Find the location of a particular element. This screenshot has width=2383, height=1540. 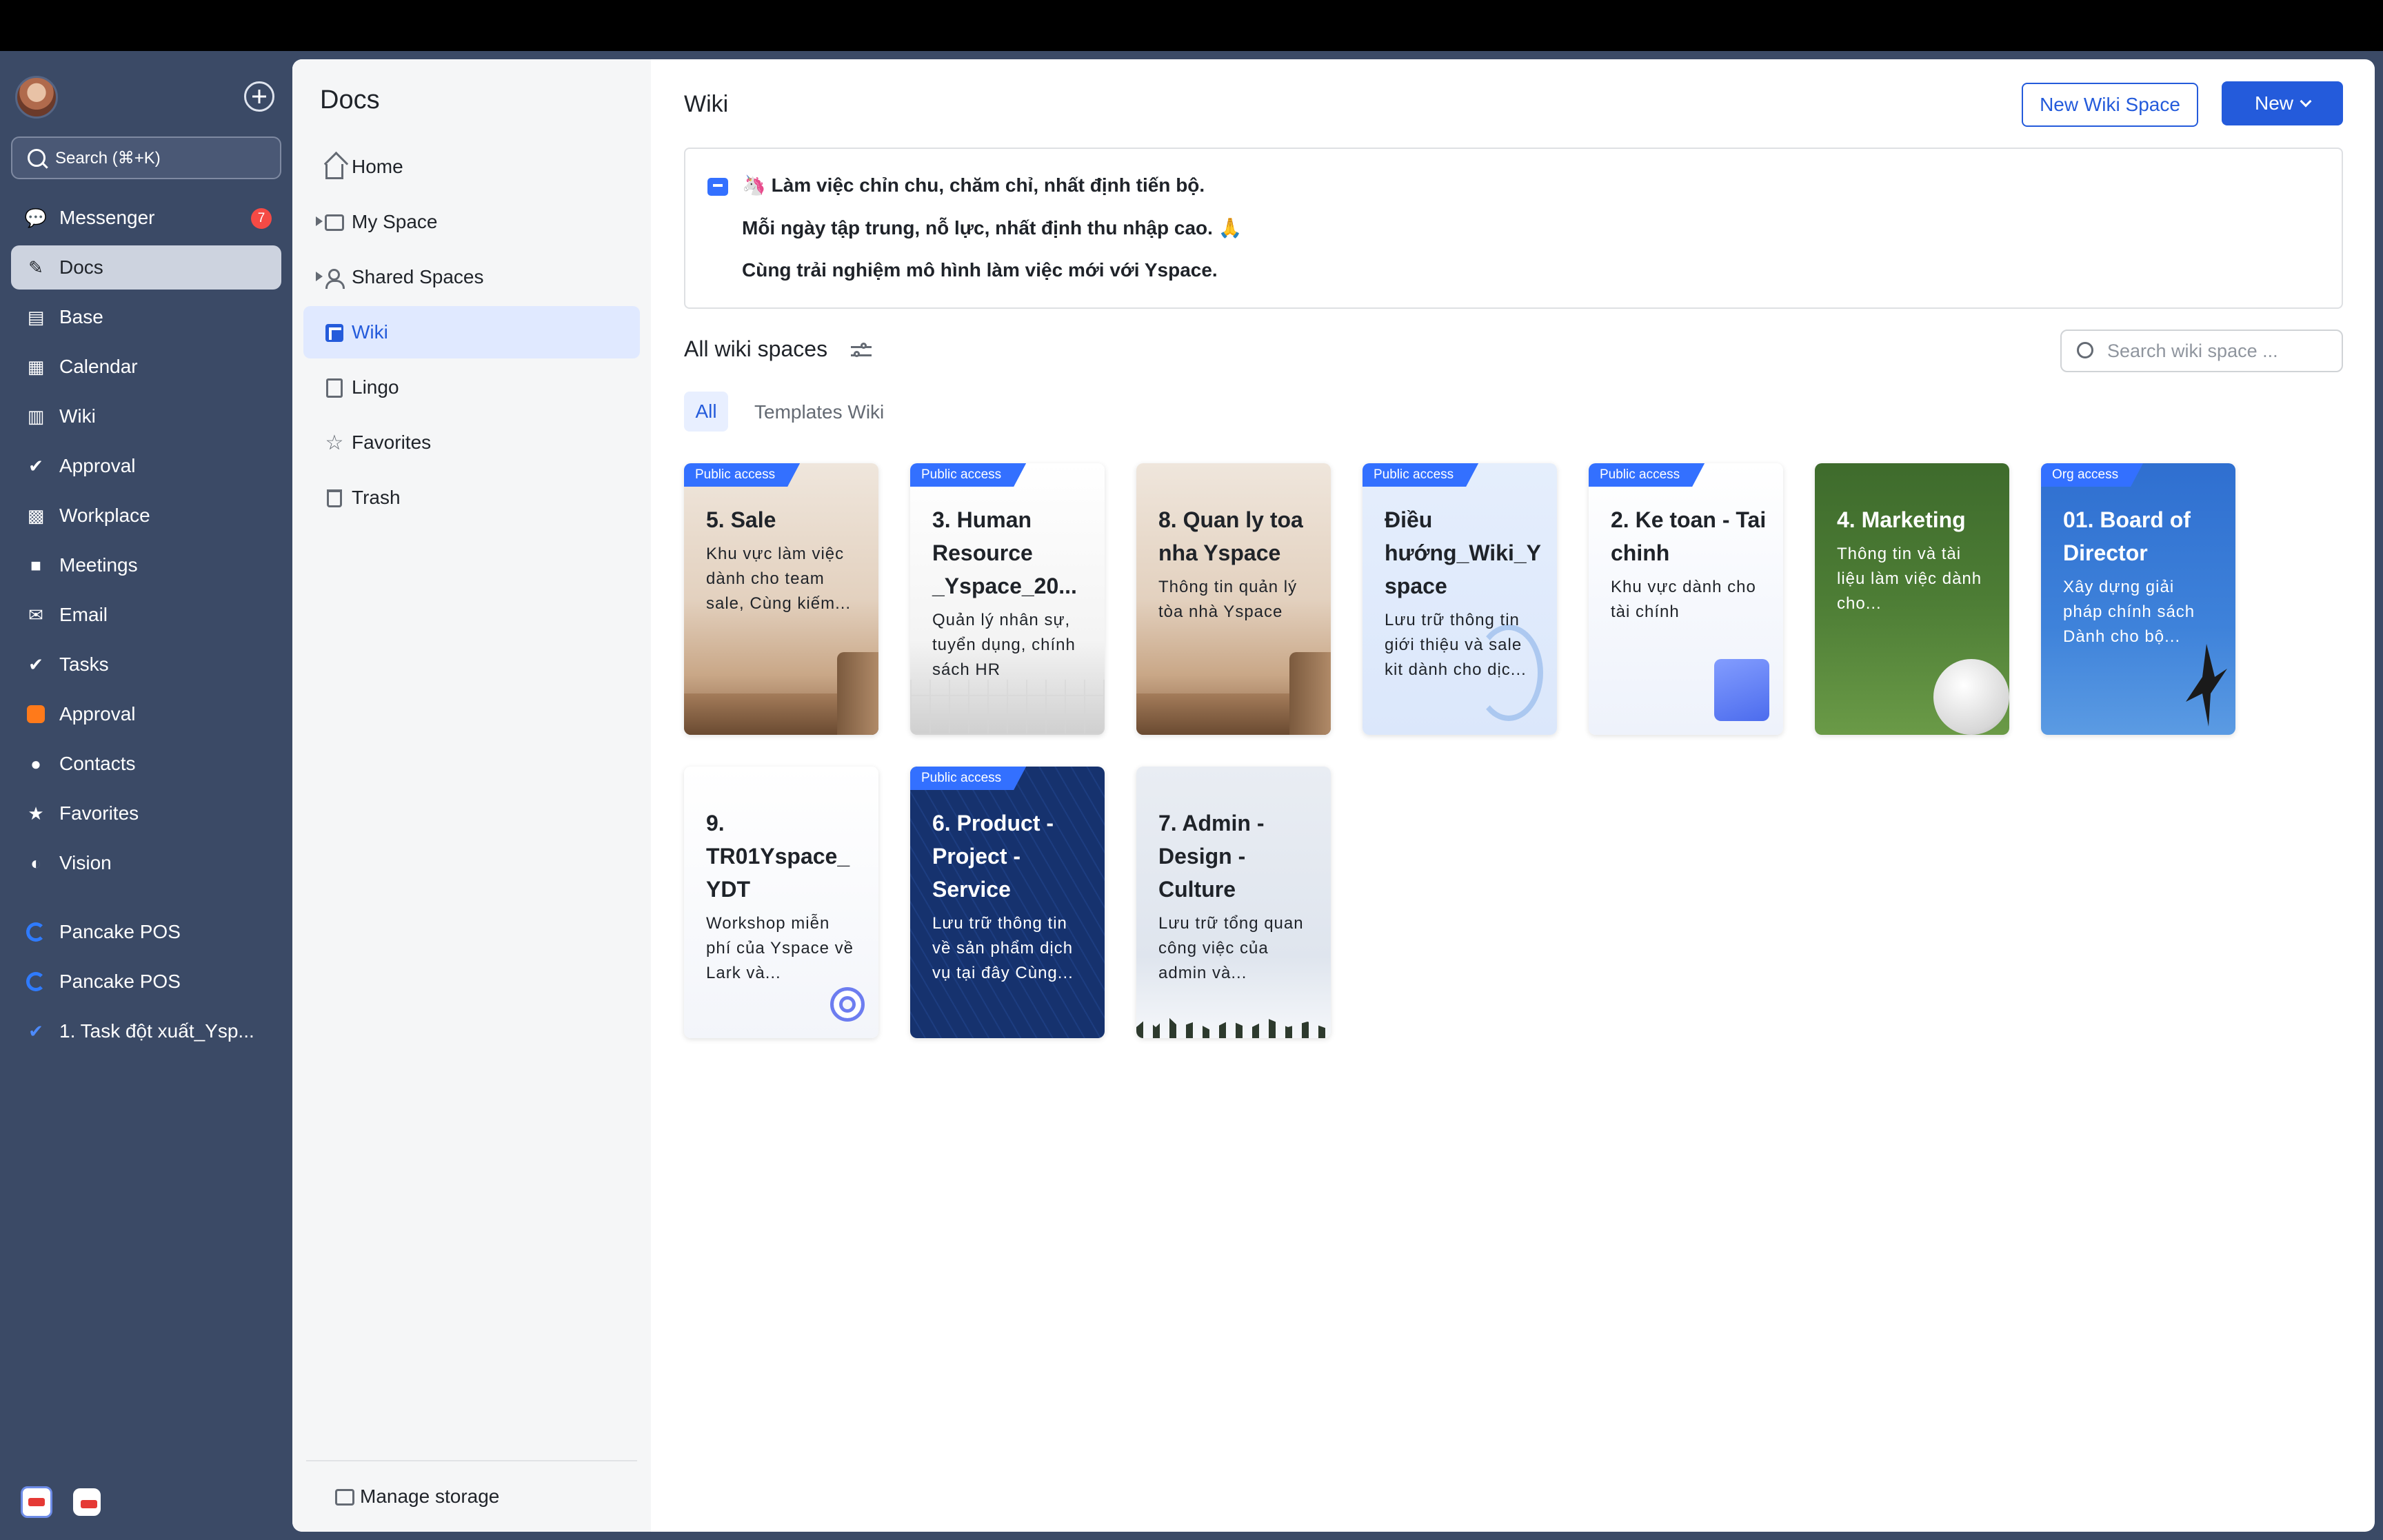

sidebar-item-meetings: ■ Meetings is located at coordinates (146, 565).